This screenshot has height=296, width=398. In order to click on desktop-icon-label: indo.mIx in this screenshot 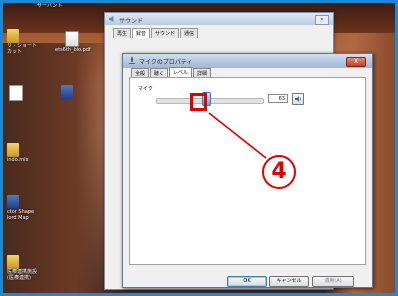, I will do `click(18, 160)`.